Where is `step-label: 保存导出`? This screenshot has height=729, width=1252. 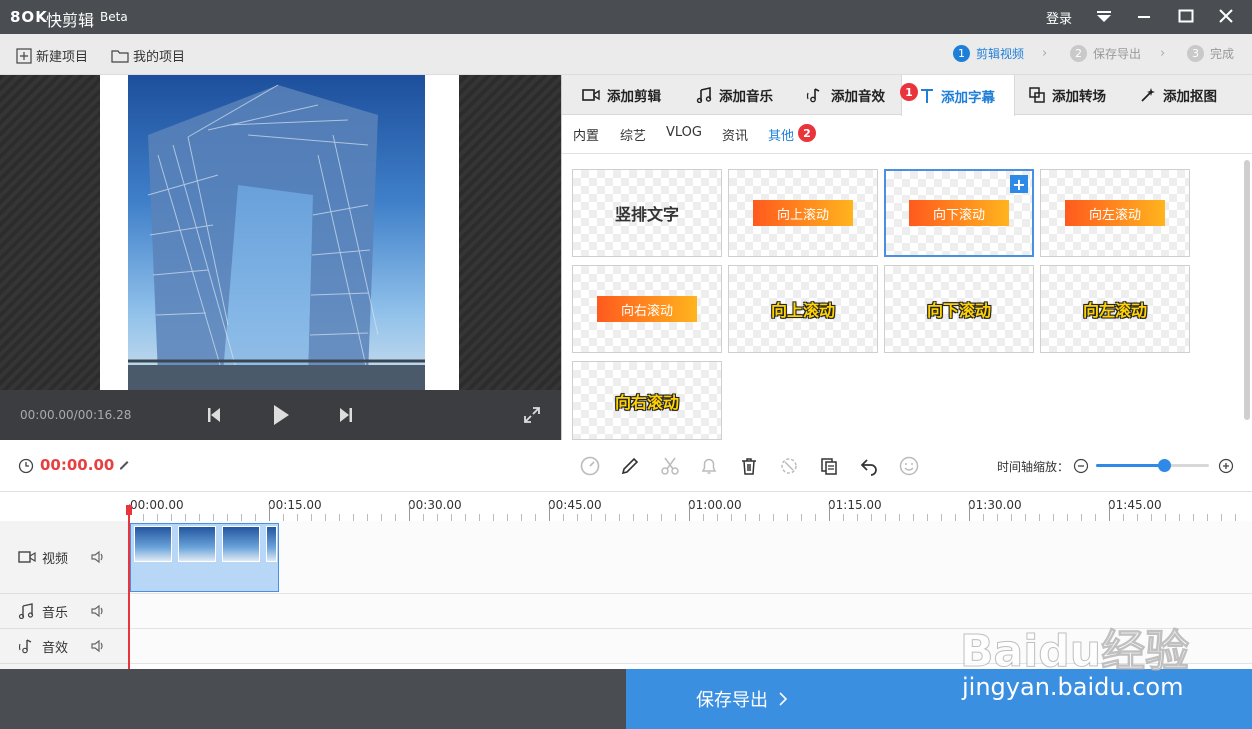 step-label: 保存导出 is located at coordinates (1117, 54).